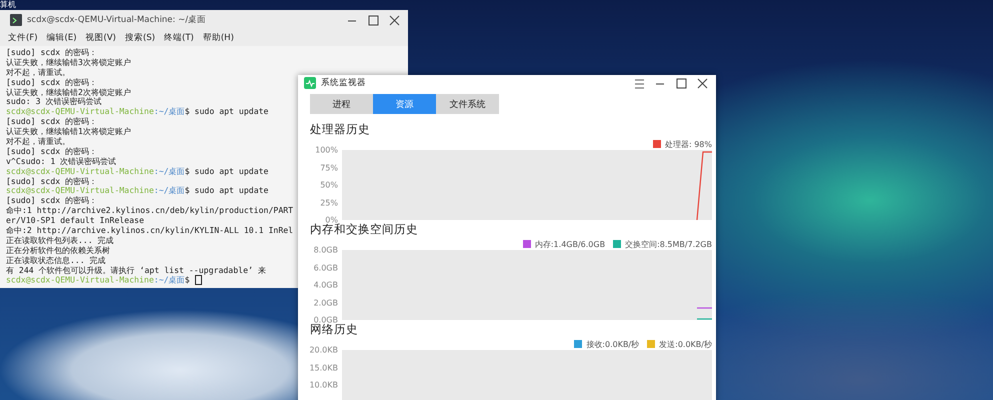 Image resolution: width=993 pixels, height=400 pixels. What do you see at coordinates (101, 38) in the screenshot?
I see `menu-item: 视图(V)` at bounding box center [101, 38].